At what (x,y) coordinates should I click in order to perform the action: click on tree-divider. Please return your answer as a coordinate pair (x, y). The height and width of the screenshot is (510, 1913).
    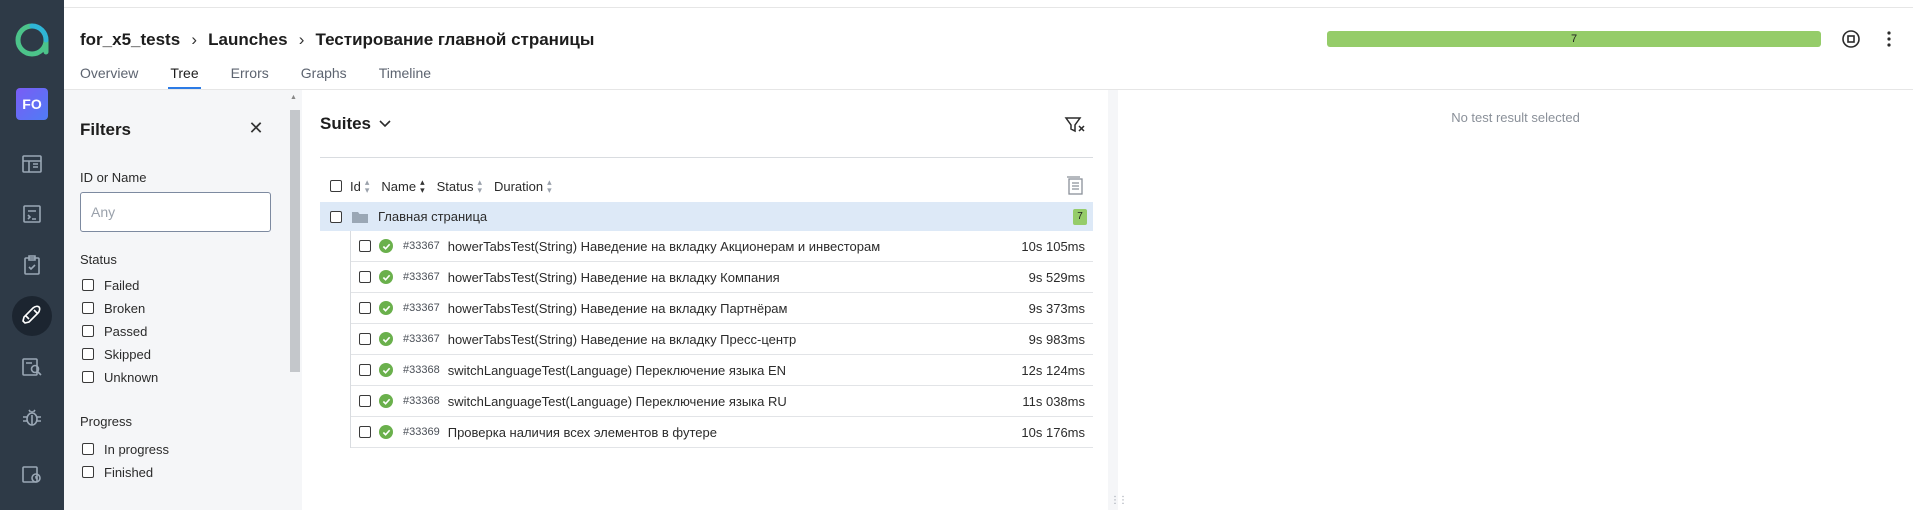
    Looking at the image, I should click on (706, 157).